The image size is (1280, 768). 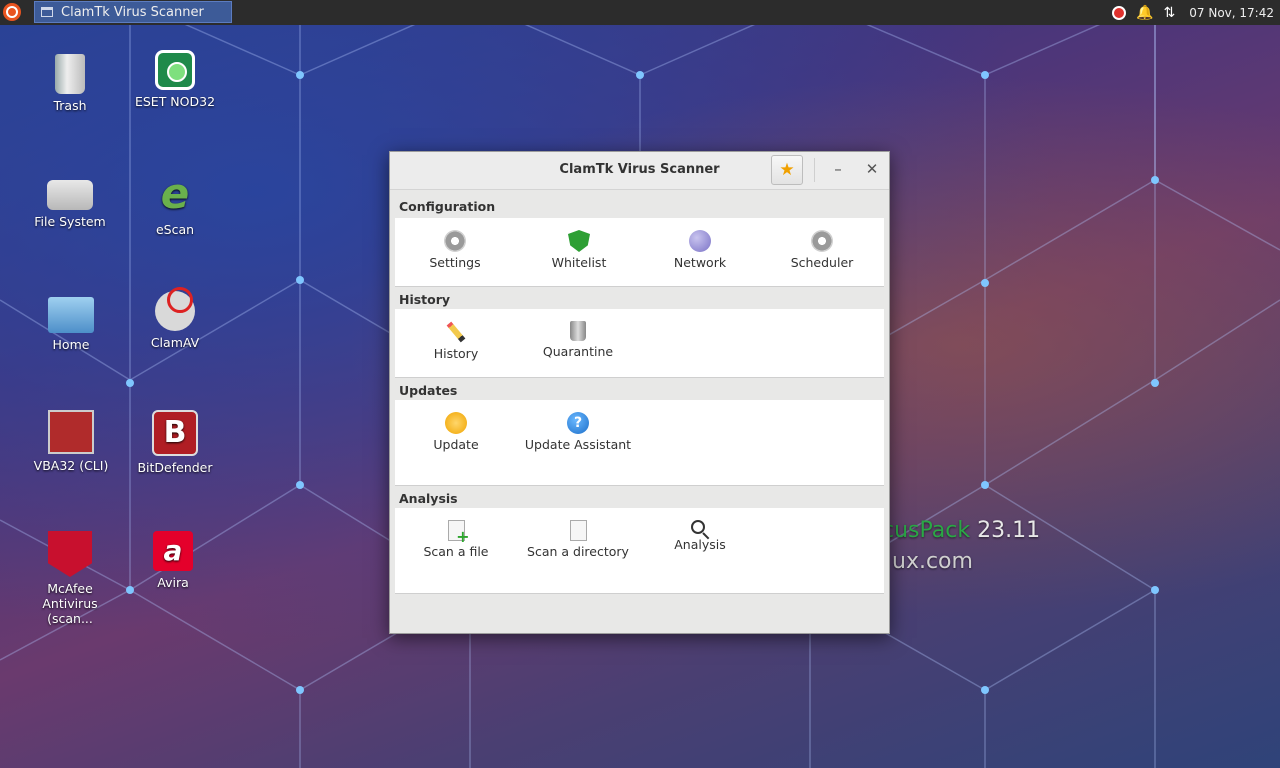 I want to click on clamav-icon, so click(x=175, y=309).